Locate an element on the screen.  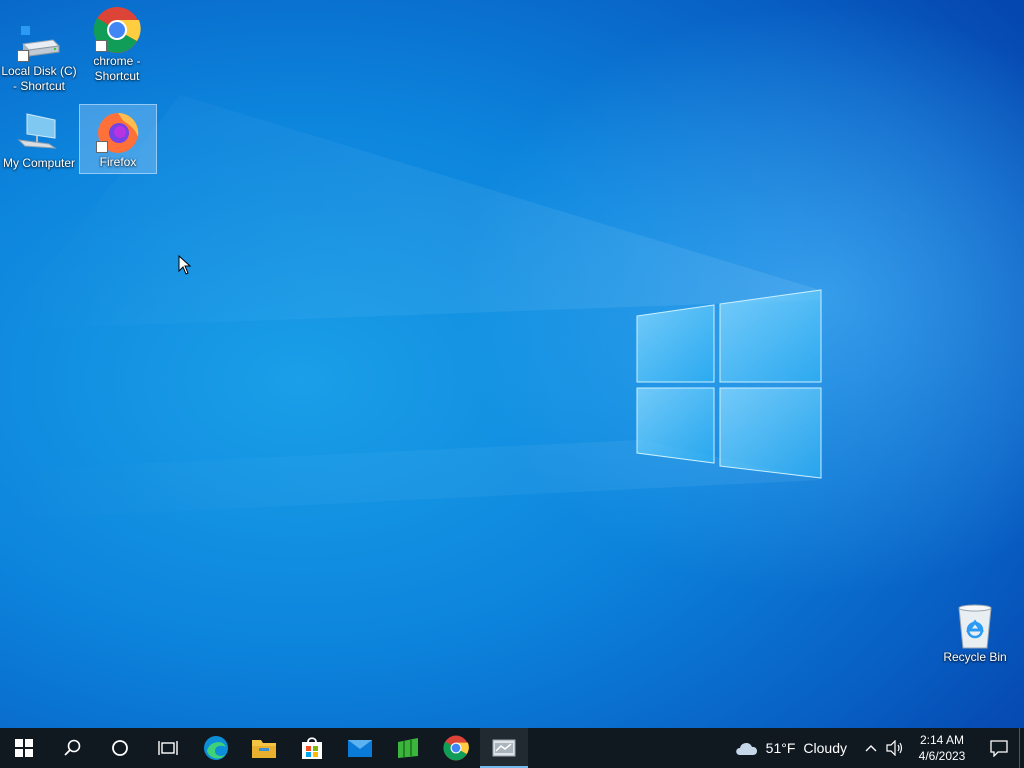
store-icon is located at coordinates (312, 748).